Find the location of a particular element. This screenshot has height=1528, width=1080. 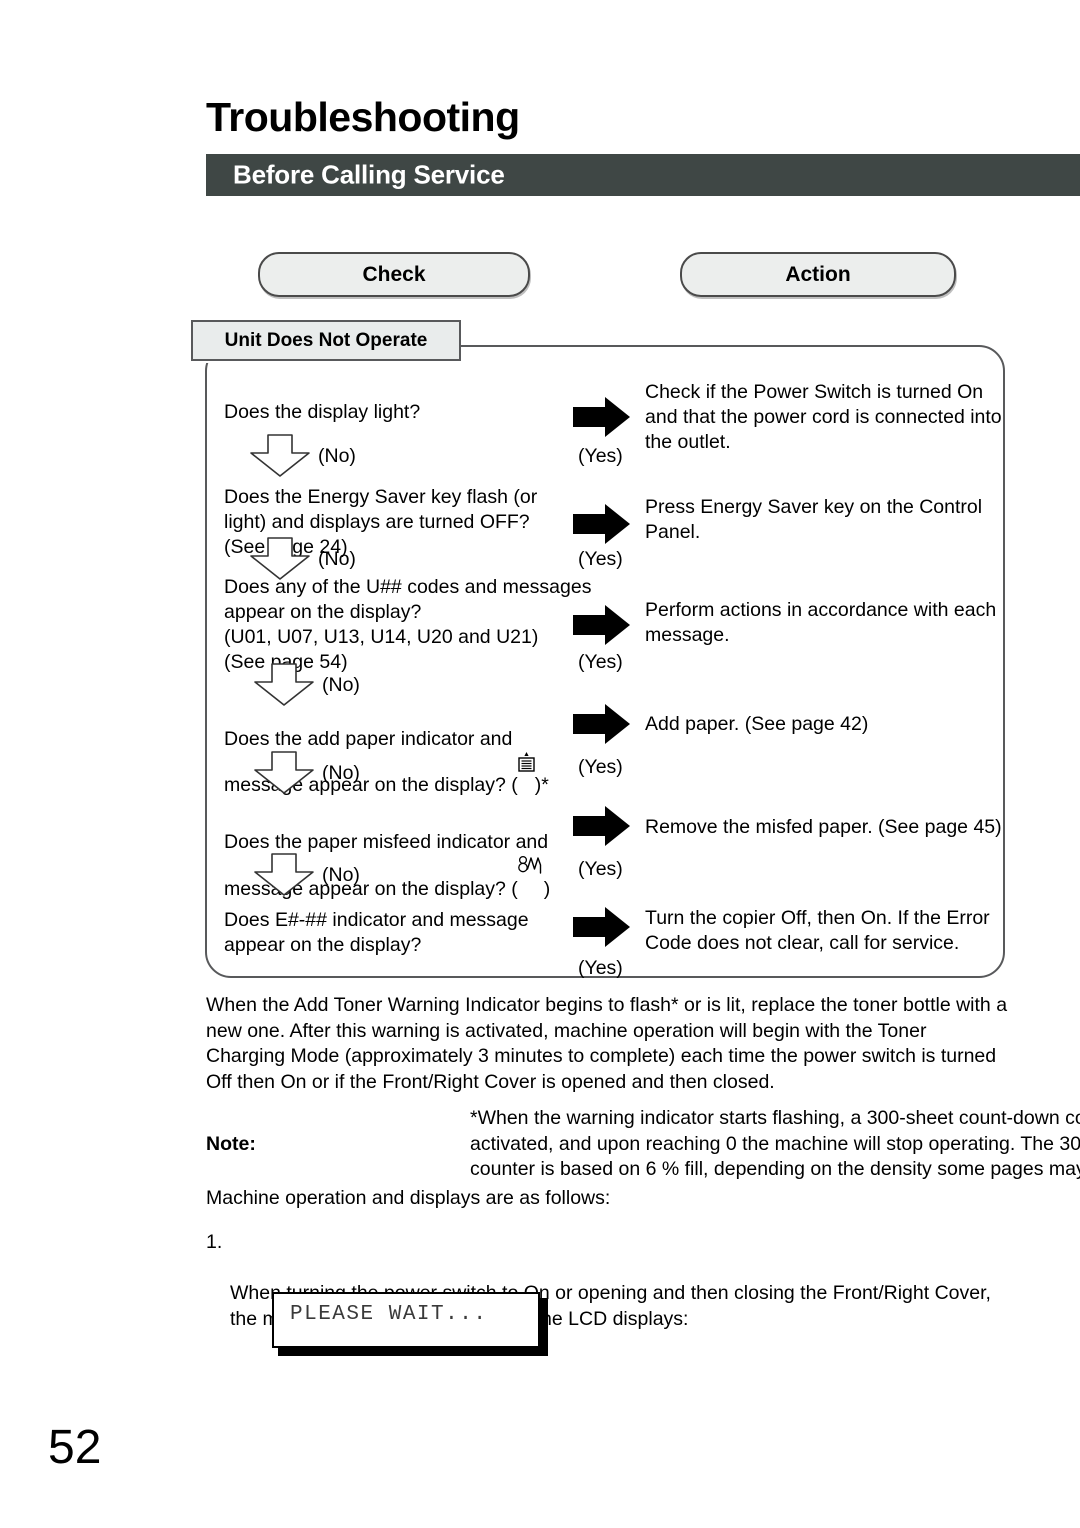

flowchart-group-label: Unit Does Not Operate is located at coordinates (326, 340).